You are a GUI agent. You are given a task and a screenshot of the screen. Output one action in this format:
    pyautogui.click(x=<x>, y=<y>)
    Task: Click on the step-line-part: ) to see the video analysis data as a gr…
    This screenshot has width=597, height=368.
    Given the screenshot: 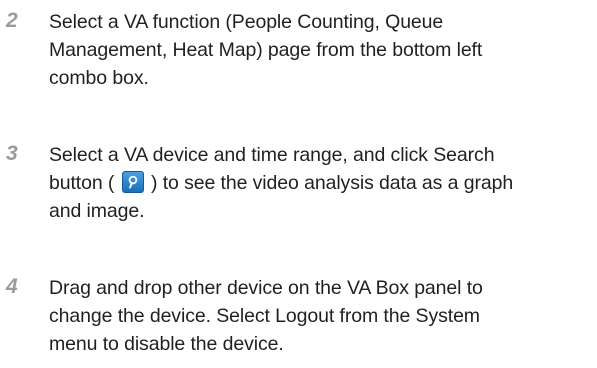 What is the action you would take?
    pyautogui.click(x=332, y=183)
    